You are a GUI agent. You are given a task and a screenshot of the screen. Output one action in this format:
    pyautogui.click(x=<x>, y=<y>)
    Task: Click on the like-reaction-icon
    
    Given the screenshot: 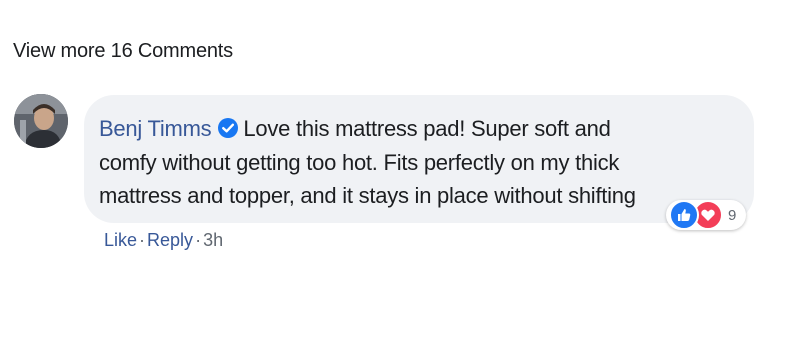 What is the action you would take?
    pyautogui.click(x=684, y=215)
    